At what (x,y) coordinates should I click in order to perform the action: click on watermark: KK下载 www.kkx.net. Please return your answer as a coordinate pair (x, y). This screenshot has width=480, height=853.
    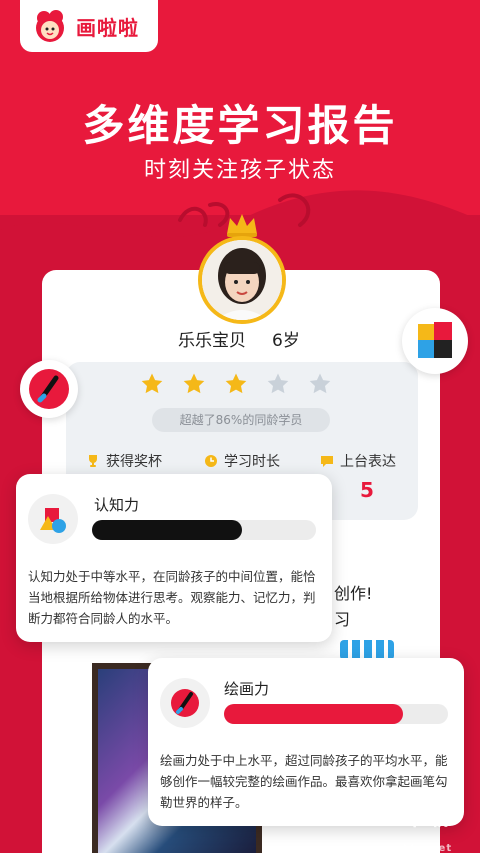
    Looking at the image, I should click on (424, 826).